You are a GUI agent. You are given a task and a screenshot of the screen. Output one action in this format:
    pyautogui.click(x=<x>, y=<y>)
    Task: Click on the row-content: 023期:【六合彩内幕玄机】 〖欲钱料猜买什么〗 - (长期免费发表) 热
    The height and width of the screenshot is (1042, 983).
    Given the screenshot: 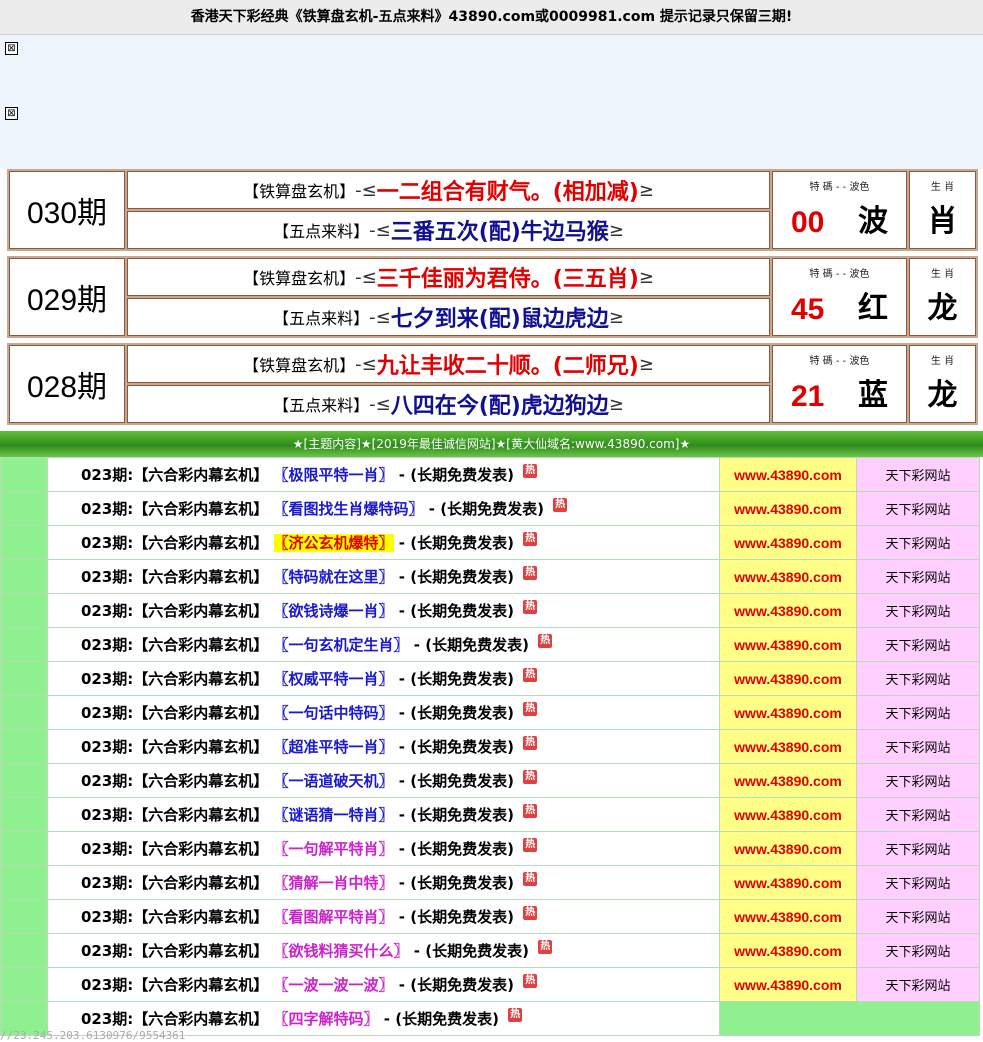 What is the action you would take?
    pyautogui.click(x=383, y=950)
    